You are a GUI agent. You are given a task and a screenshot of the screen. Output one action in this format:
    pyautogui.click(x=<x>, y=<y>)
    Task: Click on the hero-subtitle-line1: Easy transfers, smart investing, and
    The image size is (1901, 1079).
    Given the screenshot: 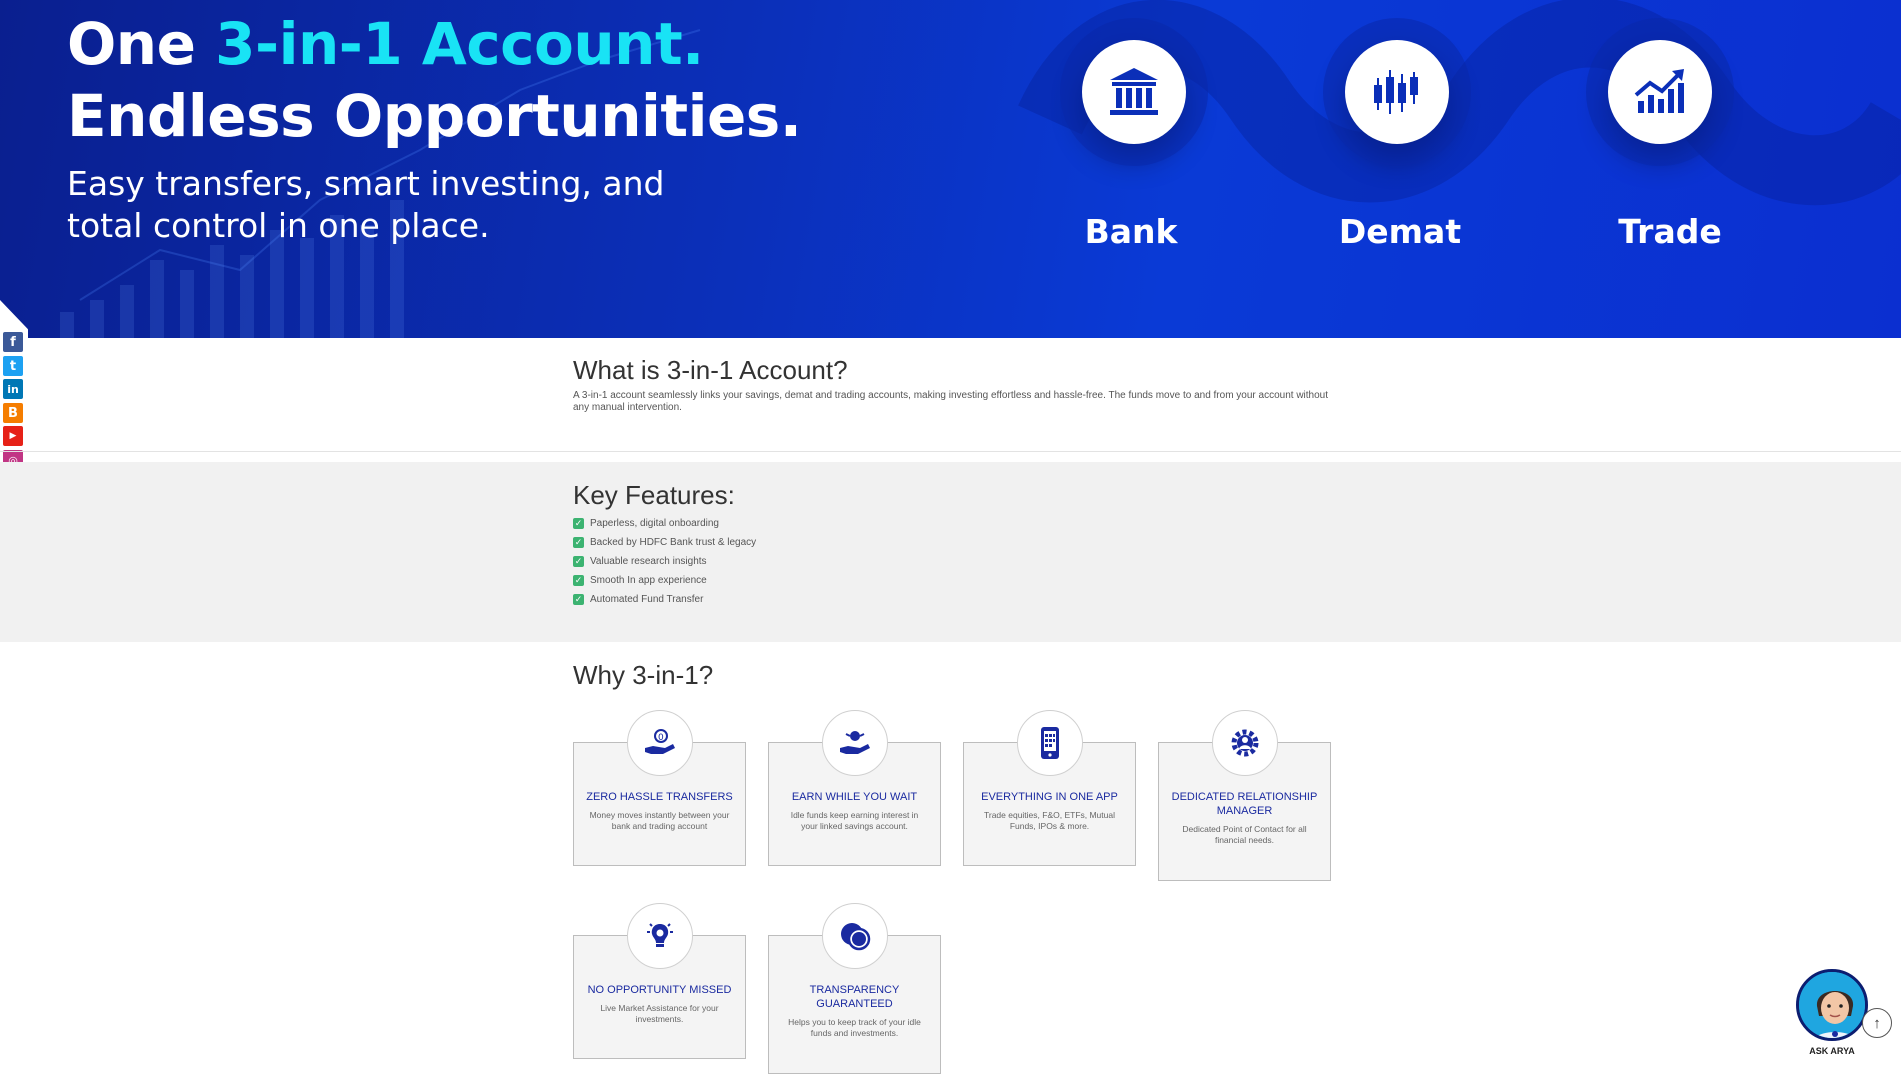 What is the action you would take?
    pyautogui.click(x=366, y=183)
    